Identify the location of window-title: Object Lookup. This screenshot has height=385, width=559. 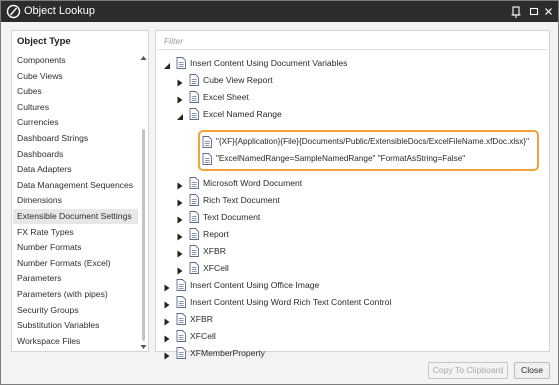
(59, 11).